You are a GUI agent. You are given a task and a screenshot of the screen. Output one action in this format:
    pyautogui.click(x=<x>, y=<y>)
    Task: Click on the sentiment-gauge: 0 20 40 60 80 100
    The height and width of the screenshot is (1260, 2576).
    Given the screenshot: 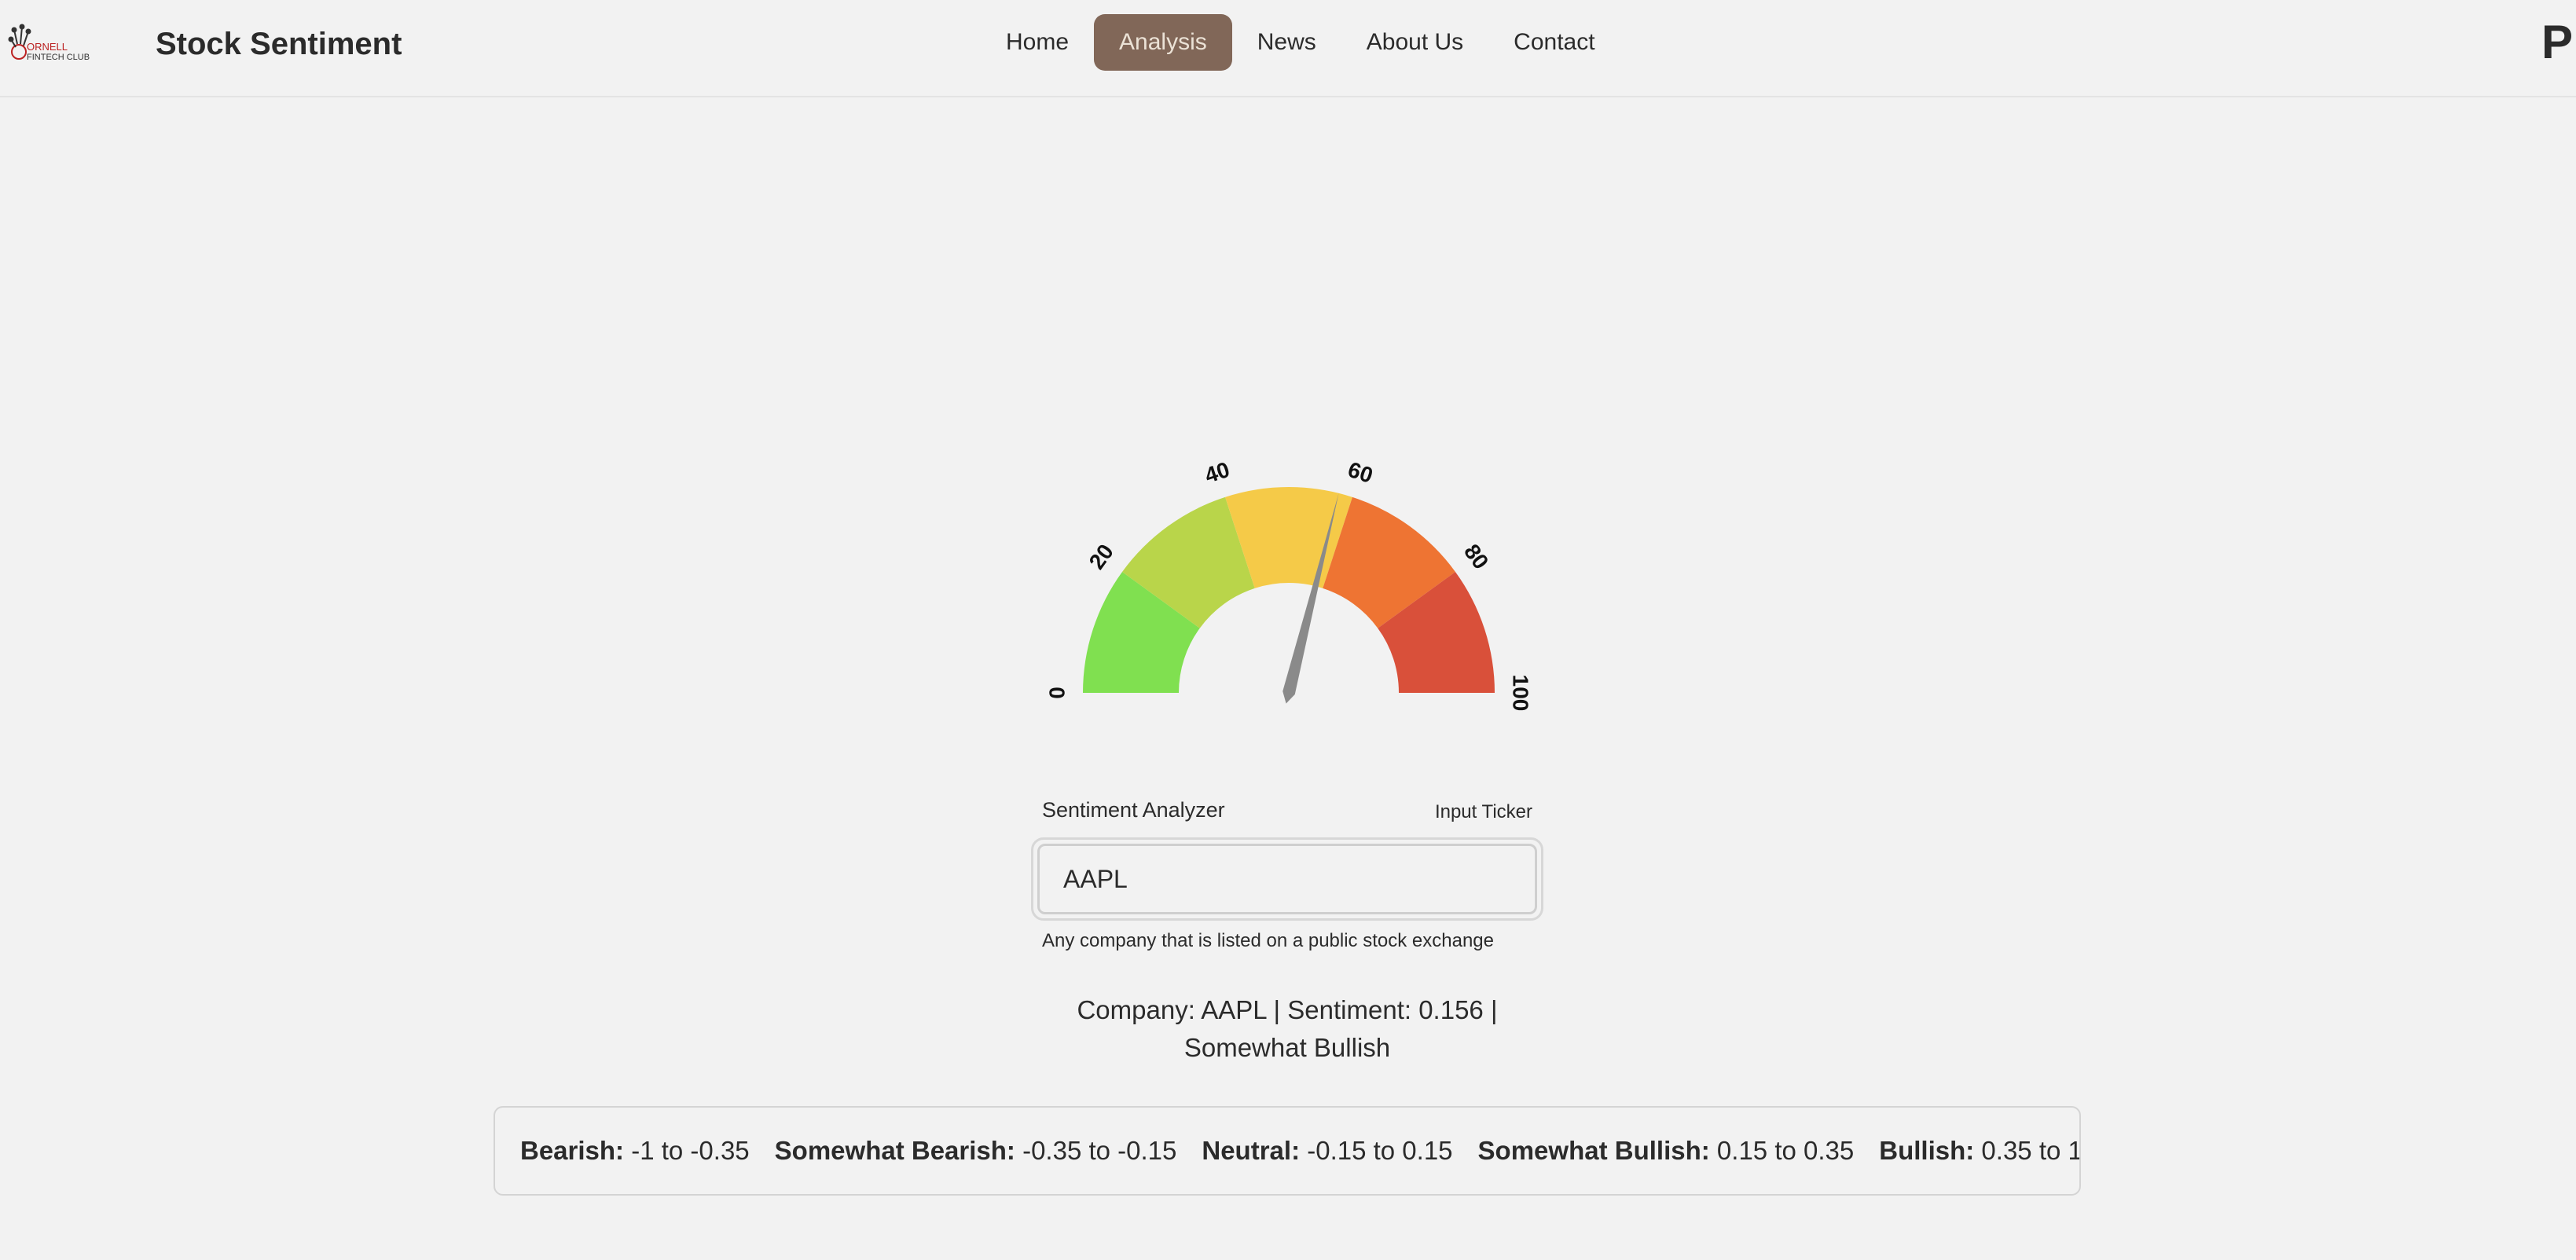 What is the action you would take?
    pyautogui.click(x=1289, y=584)
    